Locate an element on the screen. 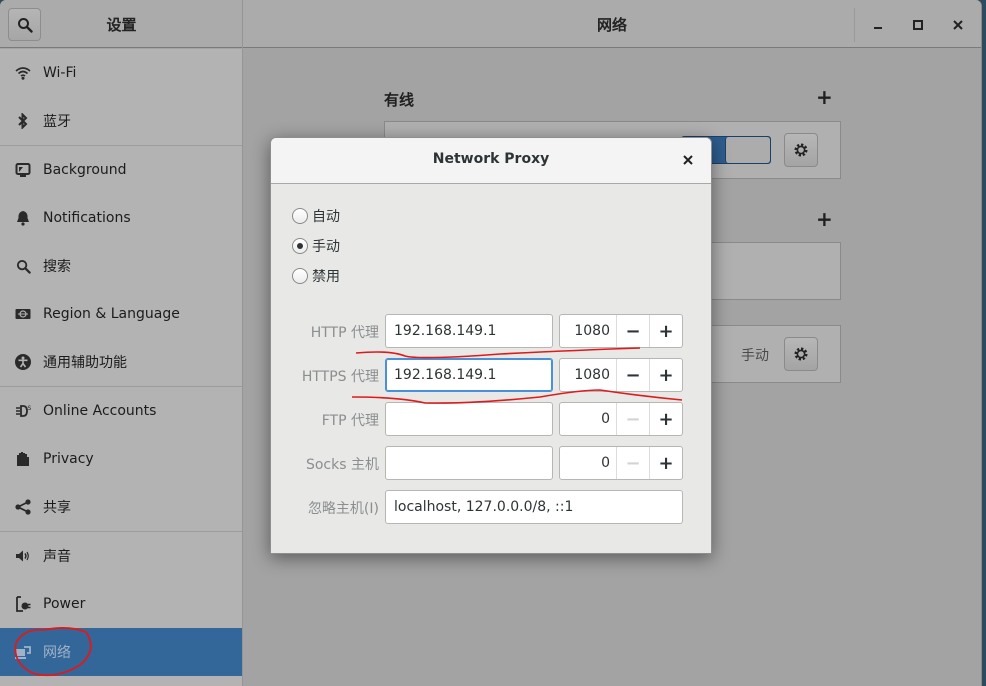 This screenshot has width=986, height=686. sidebar-item-accessibility: 通用辅助功能 is located at coordinates (121, 362).